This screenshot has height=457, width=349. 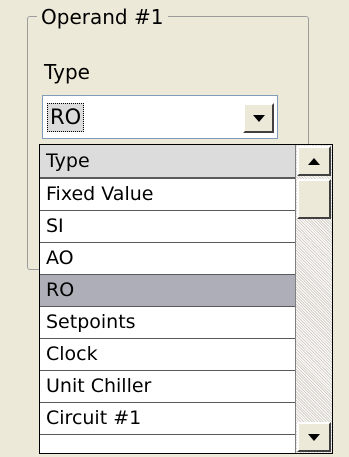 I want to click on type-combobox: RO, so click(x=160, y=117).